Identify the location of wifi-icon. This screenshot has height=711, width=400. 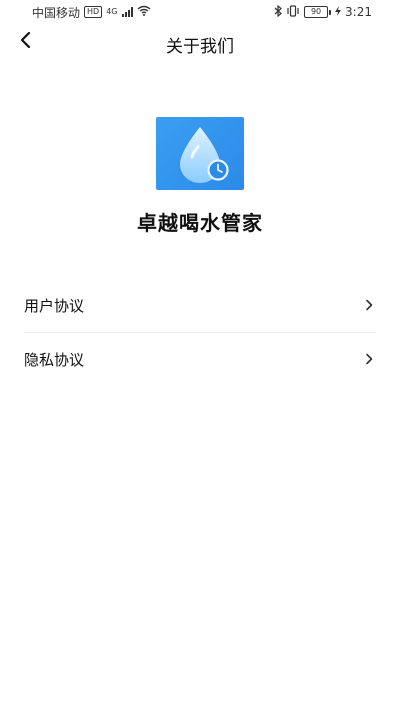
(144, 12).